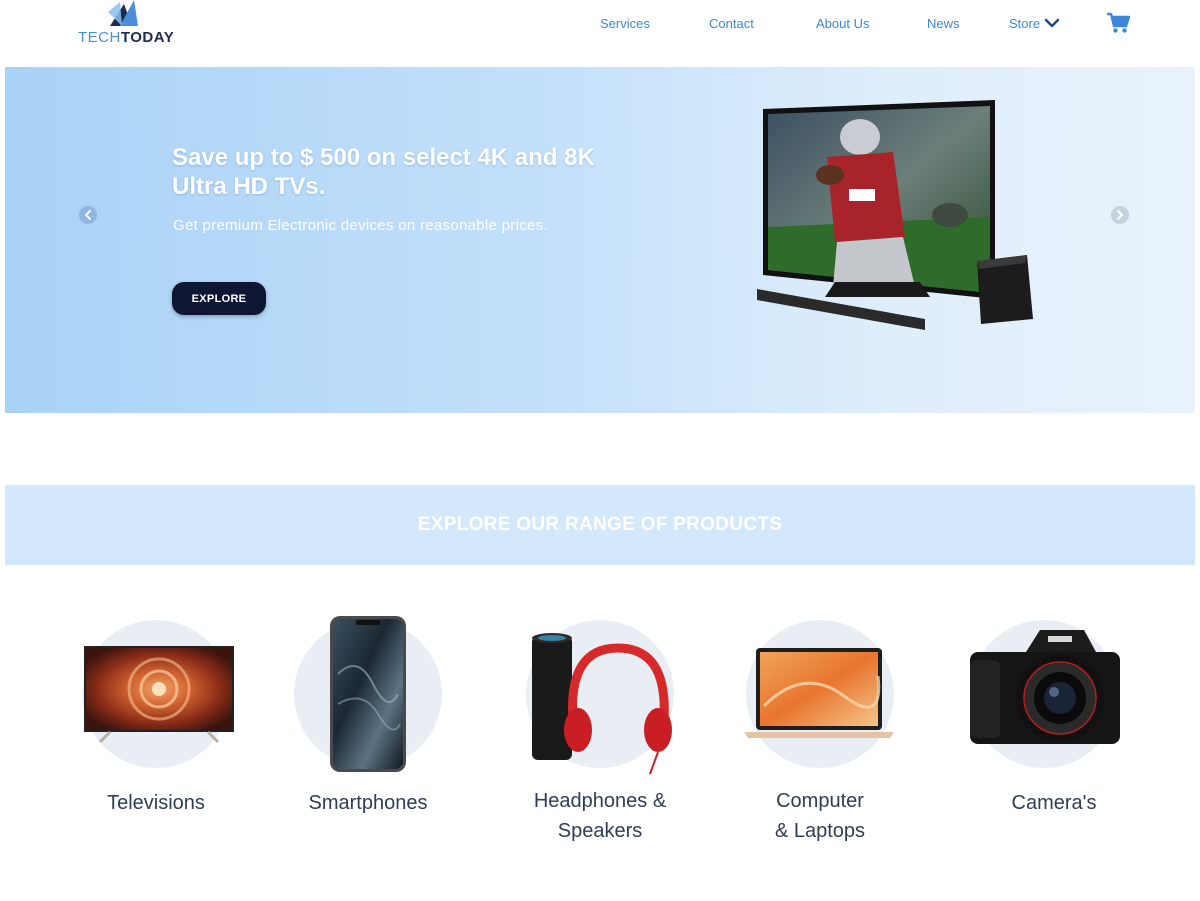  What do you see at coordinates (842, 23) in the screenshot?
I see `nav-link-about-us: About Us` at bounding box center [842, 23].